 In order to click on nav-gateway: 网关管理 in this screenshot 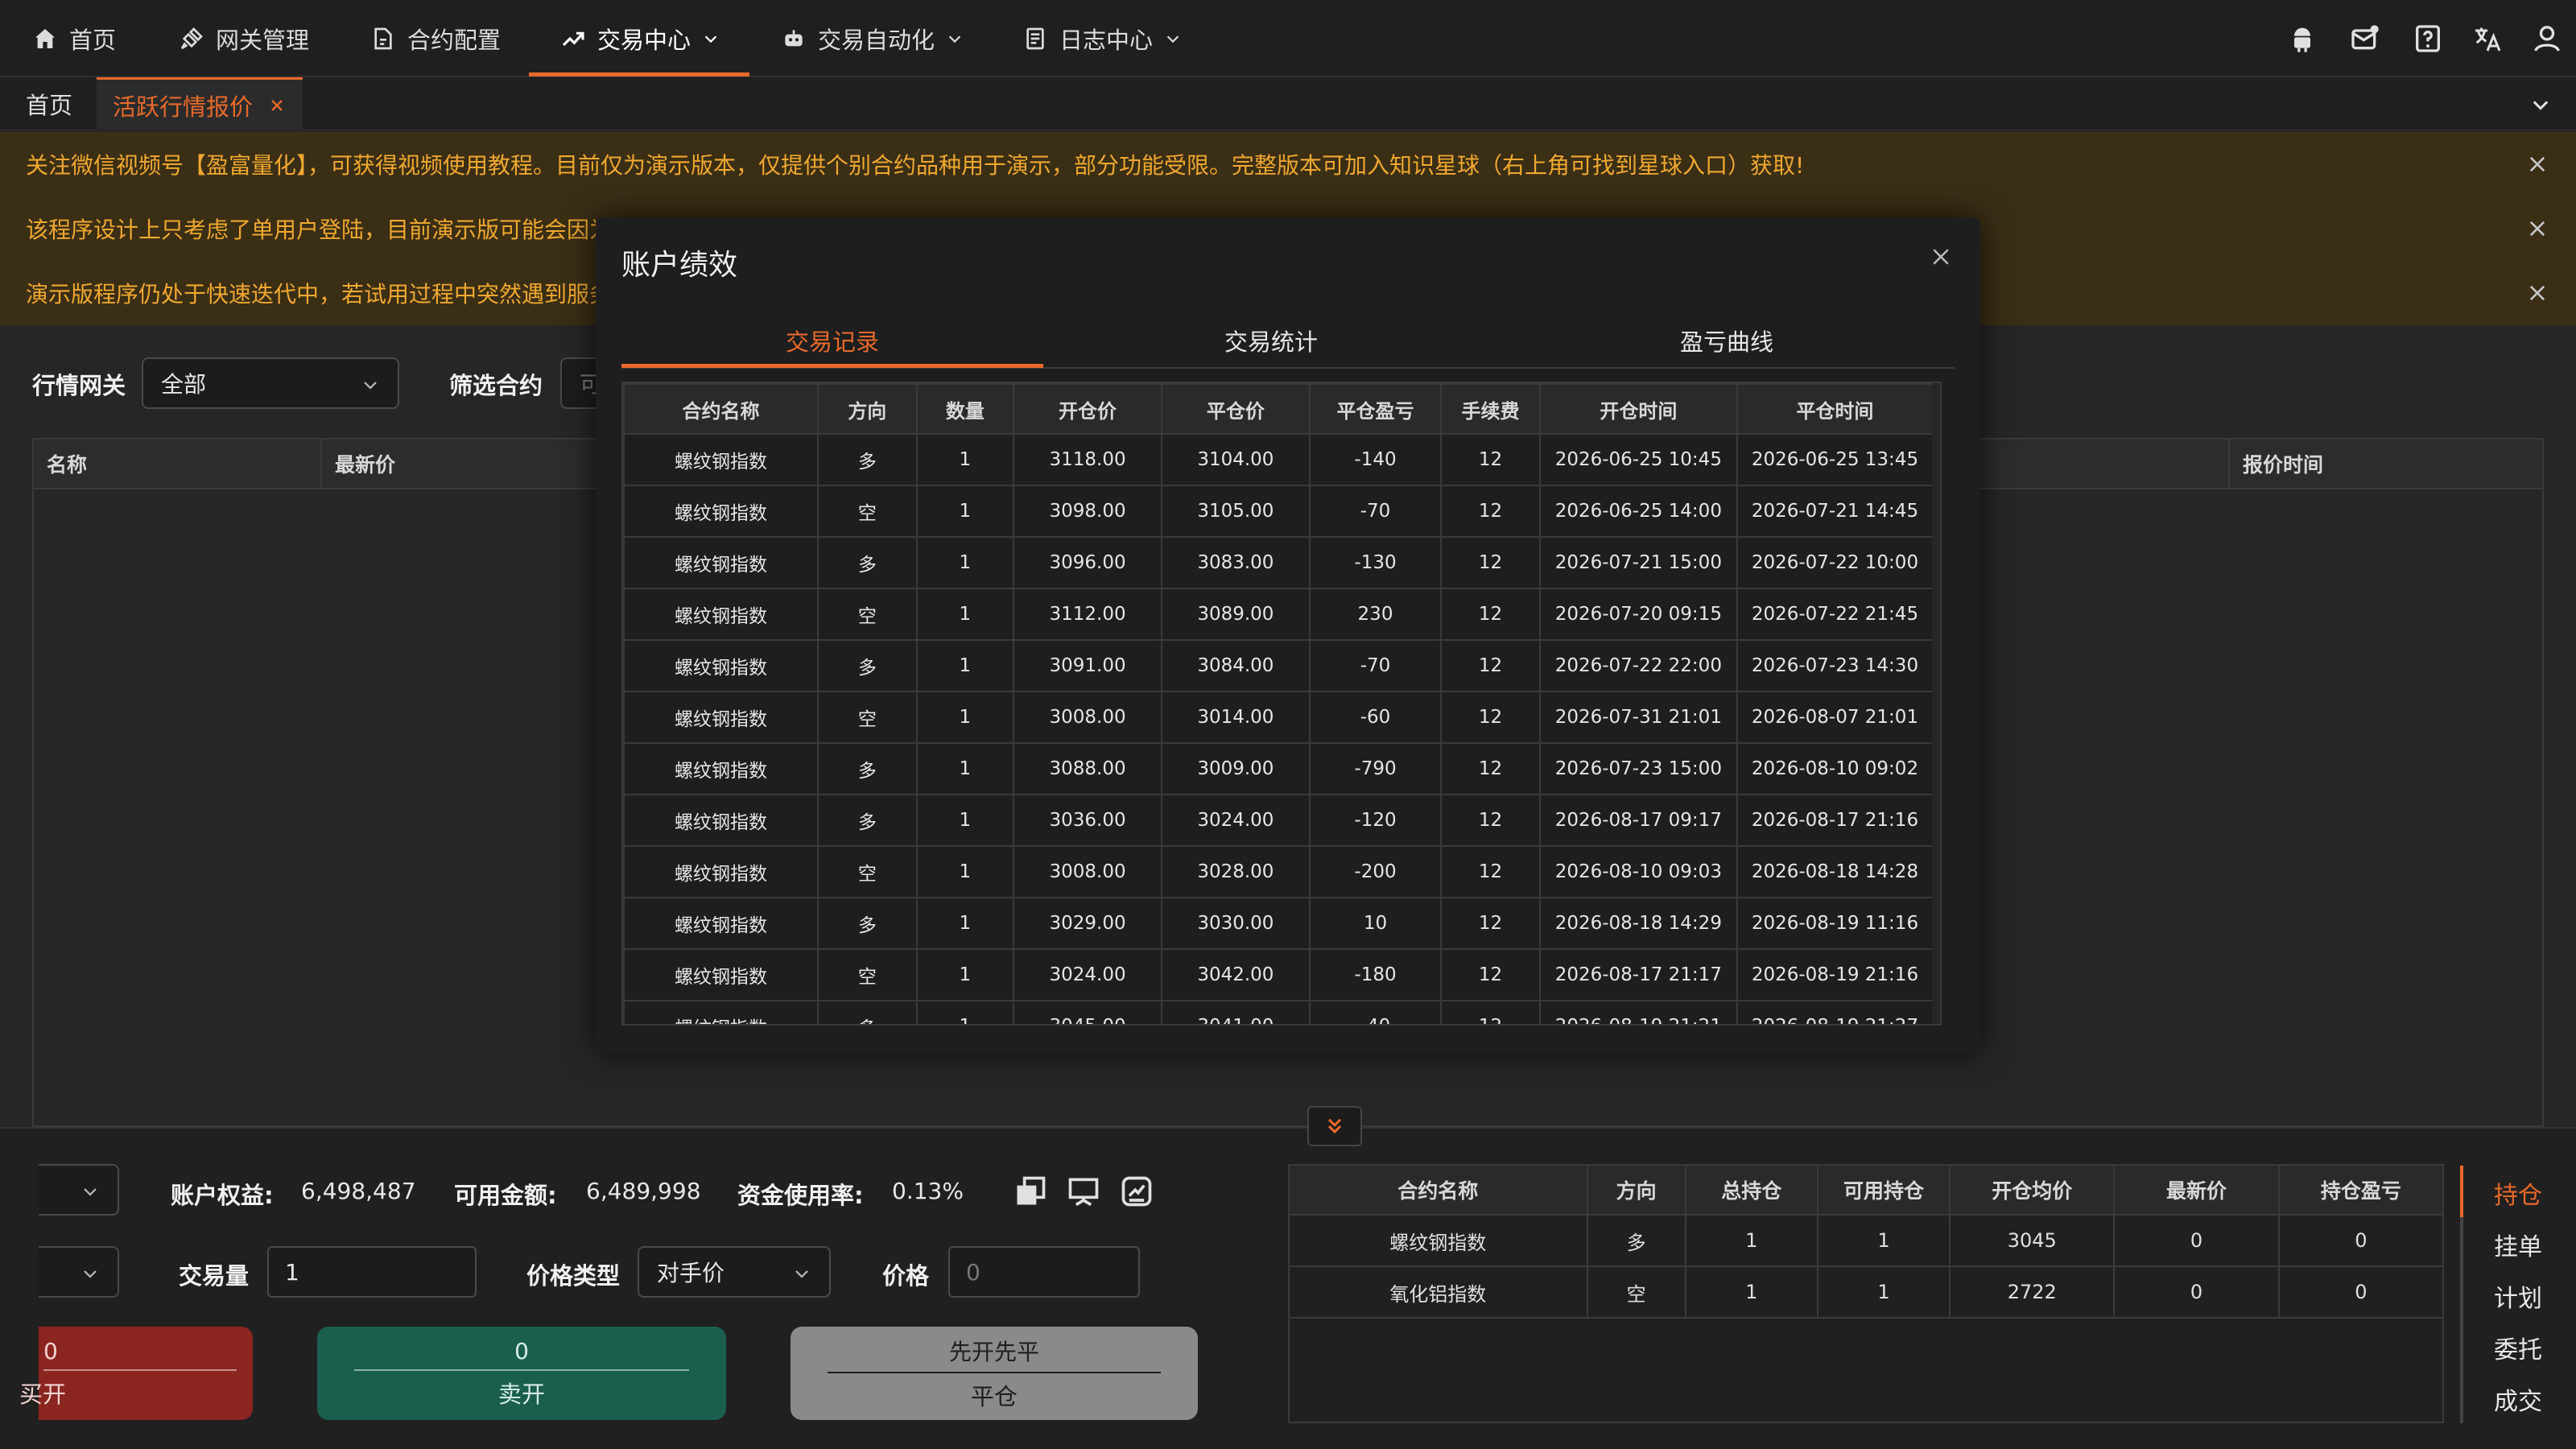, I will do `click(244, 38)`.